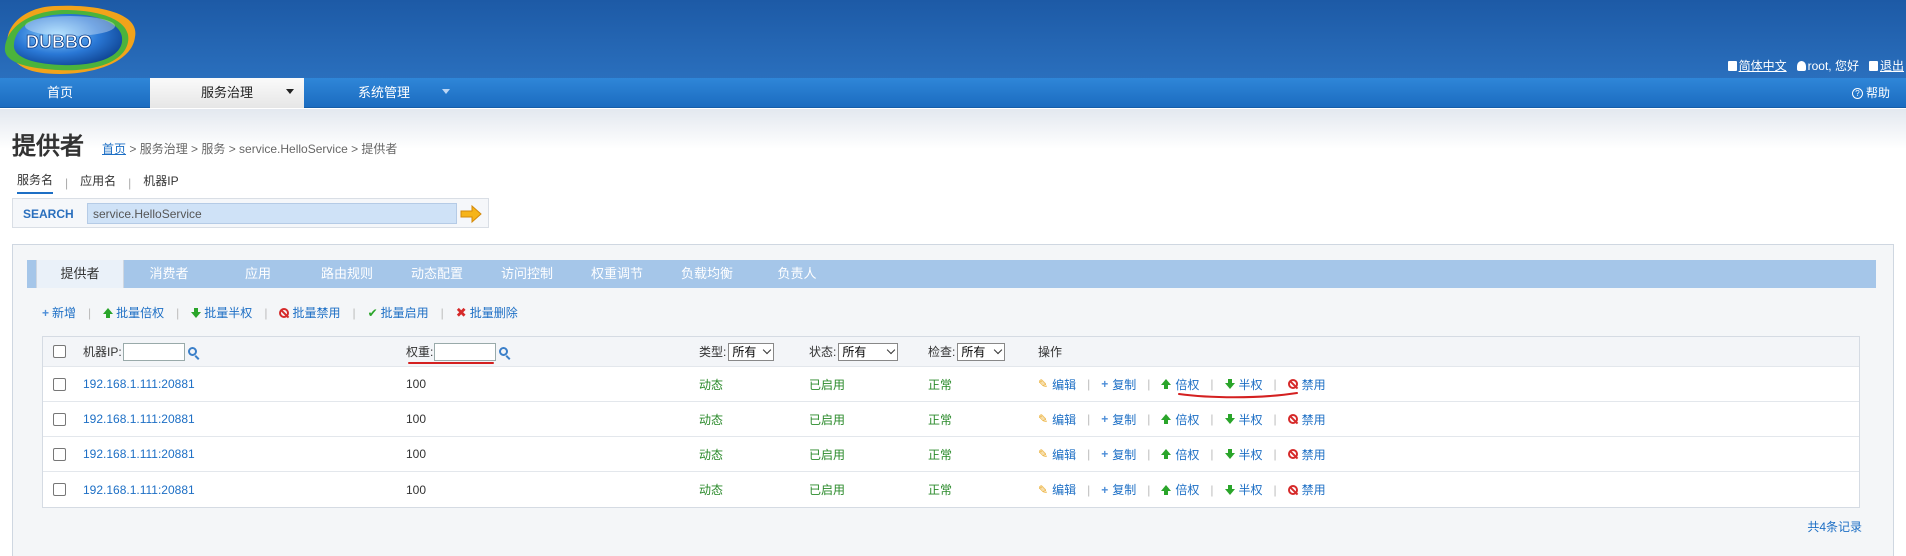 The width and height of the screenshot is (1906, 556). I want to click on batch-double-weight-button: 批量倍权, so click(133, 312).